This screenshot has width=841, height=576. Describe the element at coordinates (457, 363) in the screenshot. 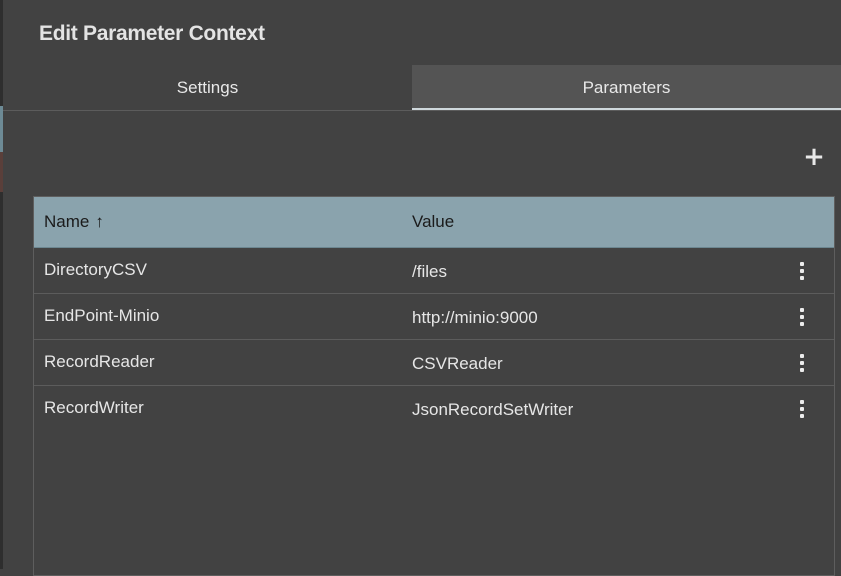

I see `parameter-value: CSVReader` at that location.